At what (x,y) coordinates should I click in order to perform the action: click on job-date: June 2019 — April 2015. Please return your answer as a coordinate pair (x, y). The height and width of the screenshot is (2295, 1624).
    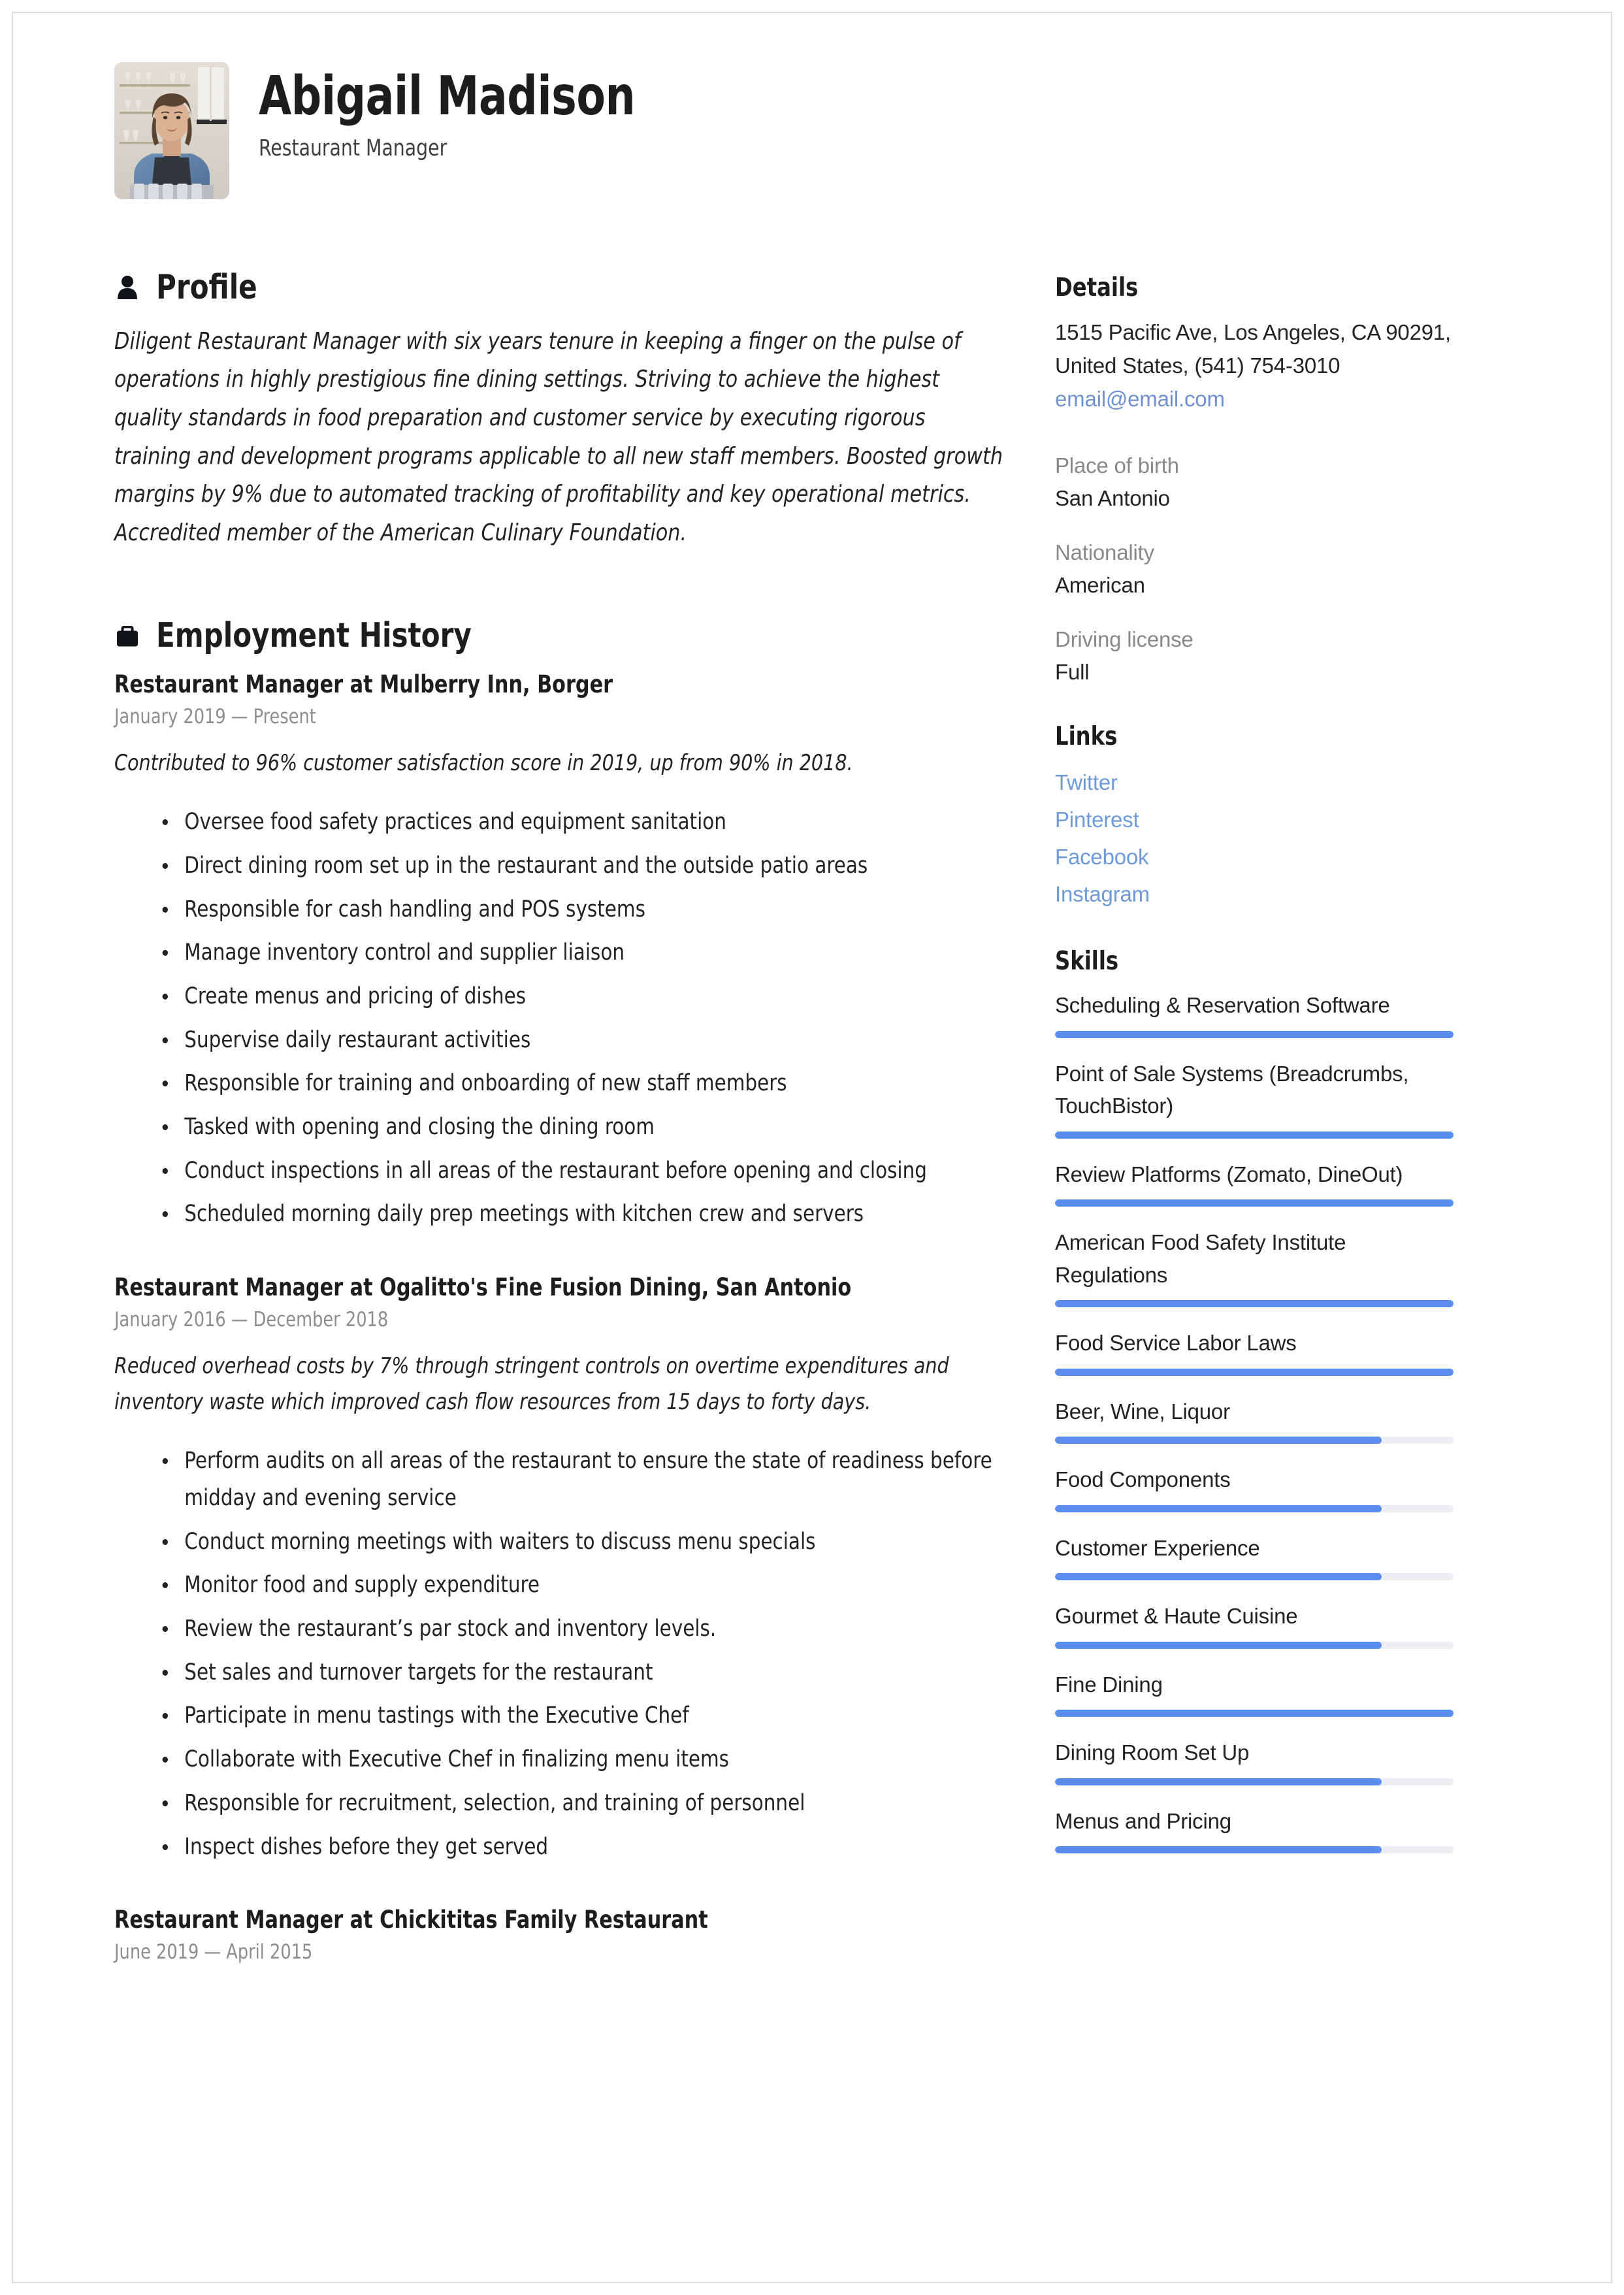
    Looking at the image, I should click on (213, 1952).